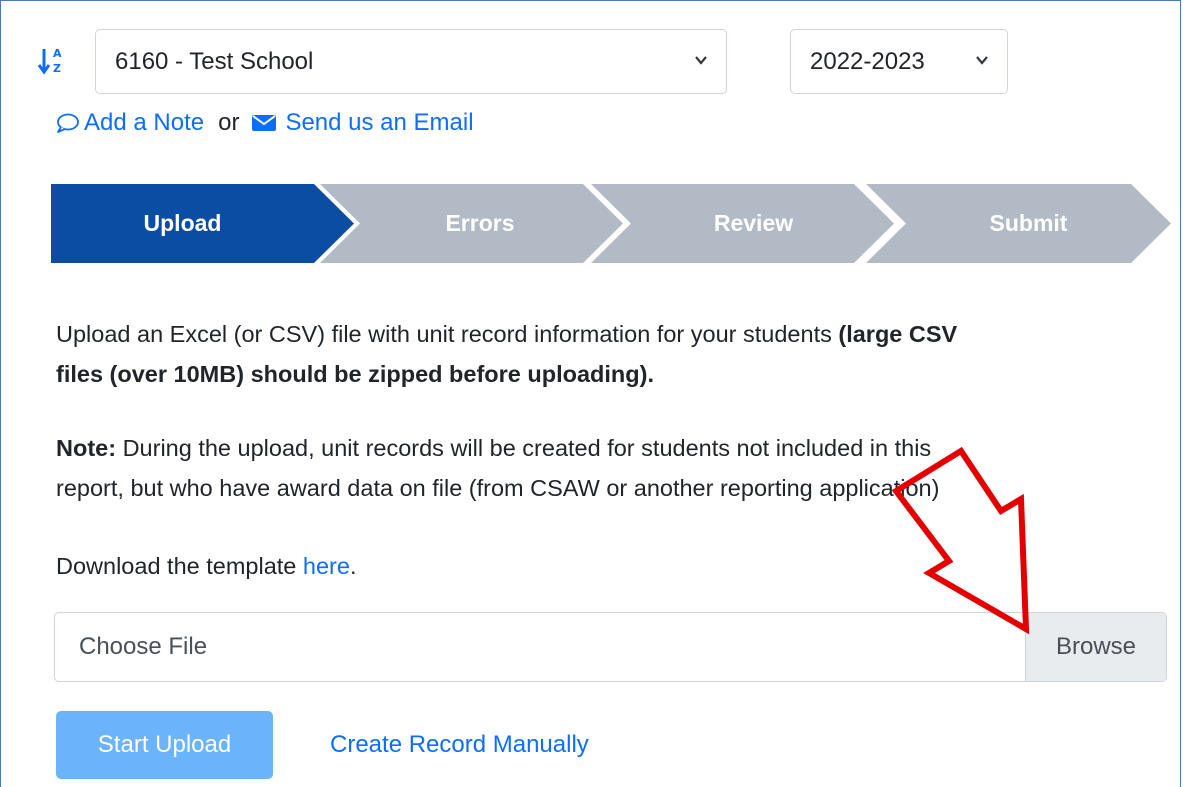 Image resolution: width=1183 pixels, height=787 pixels. Describe the element at coordinates (411, 61) in the screenshot. I see `school-select: 6160 - Test School` at that location.